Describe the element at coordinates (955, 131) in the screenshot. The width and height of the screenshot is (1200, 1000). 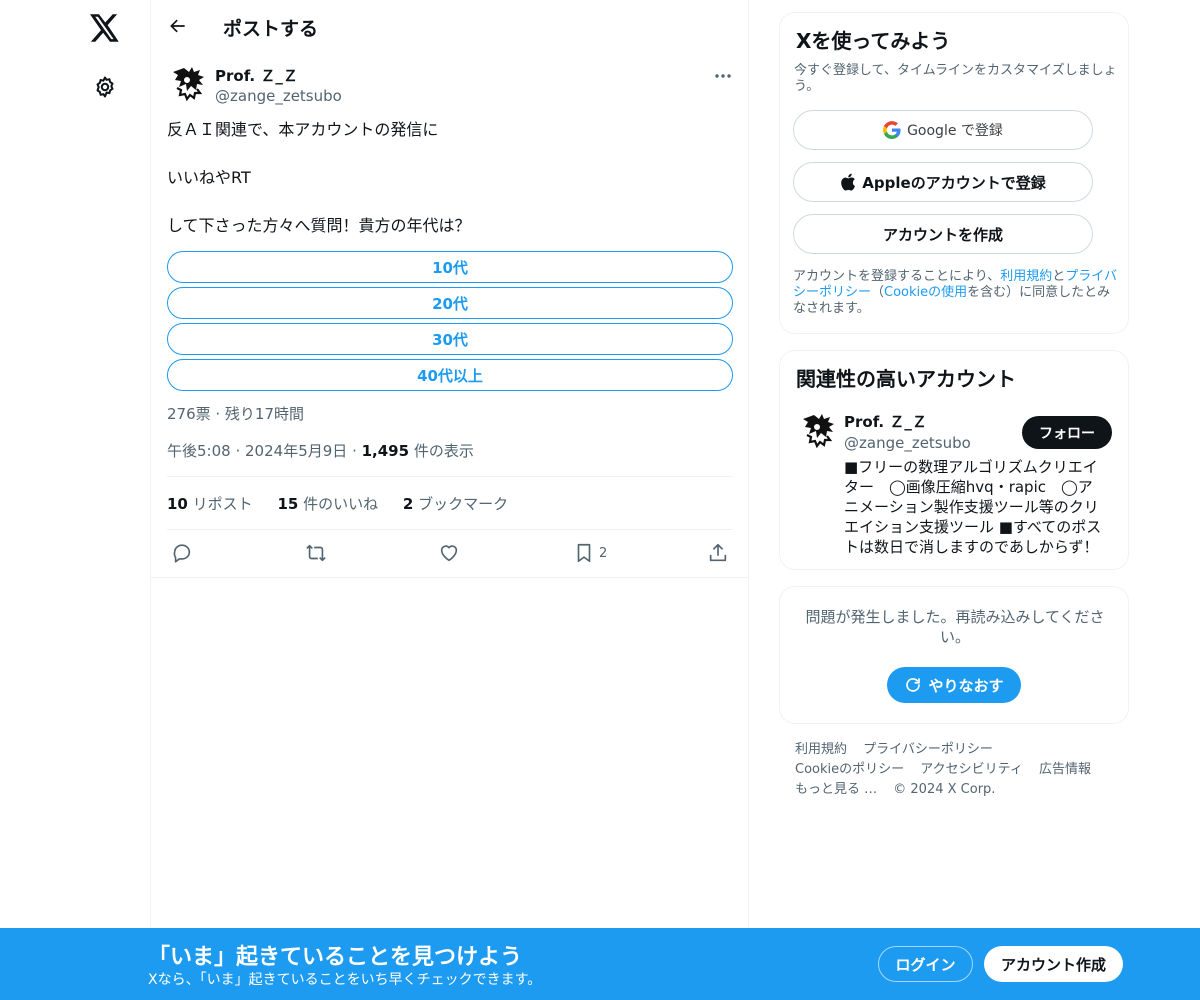
I see `google-signup-label: Google で登録` at that location.